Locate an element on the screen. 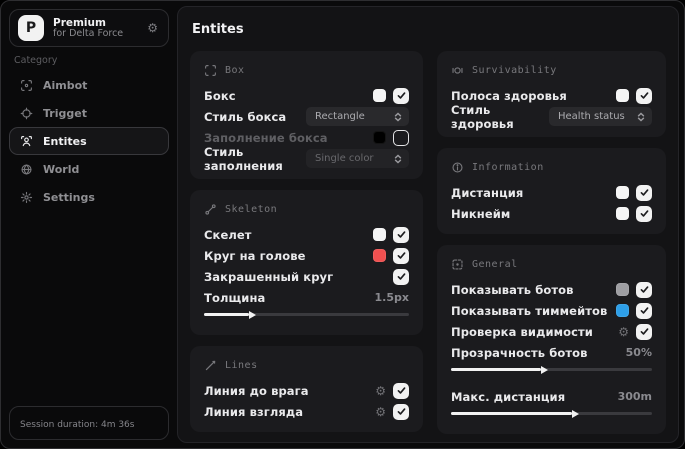  information-card: Information Дистанция Никнейм is located at coordinates (551, 191).